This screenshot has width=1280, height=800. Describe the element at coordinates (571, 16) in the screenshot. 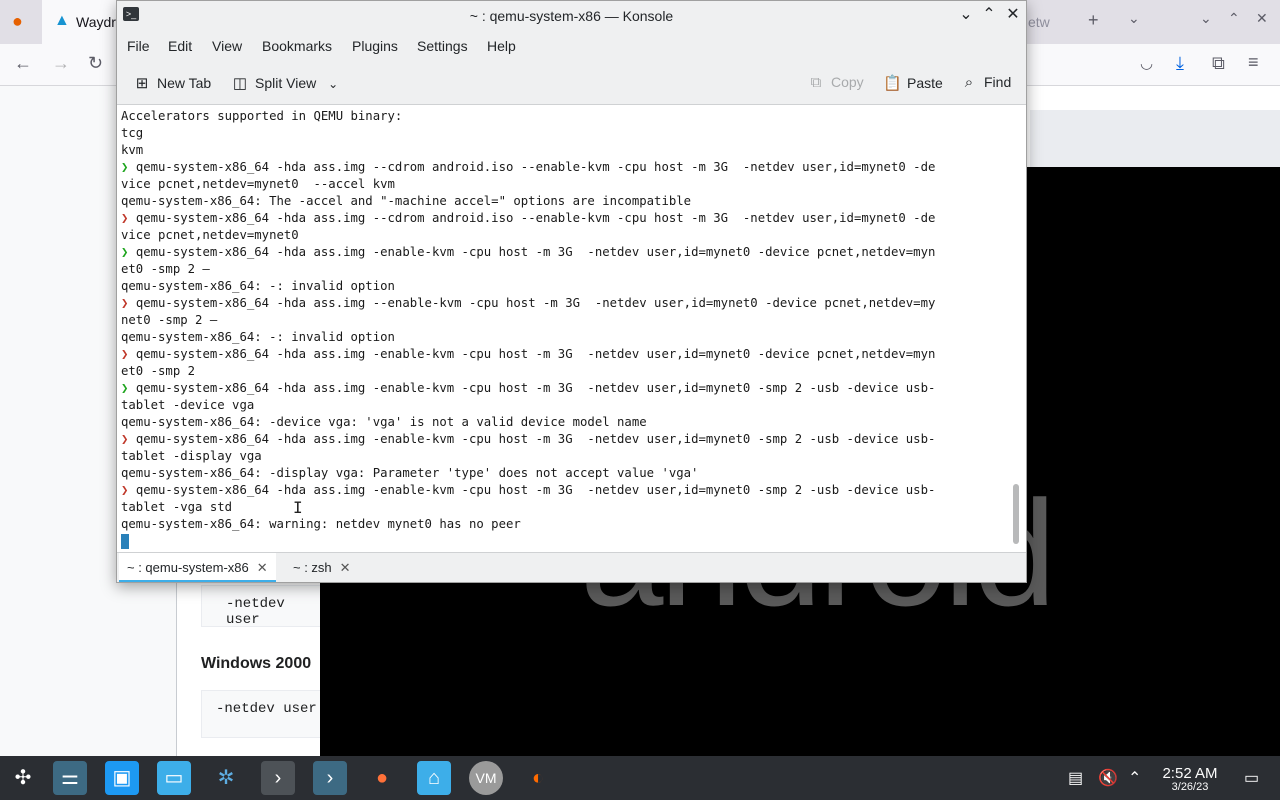

I see `konsole-titlebar: >_ ~ : qemu-system-x86 — Konsole ⌄ ⌃ ✕` at that location.